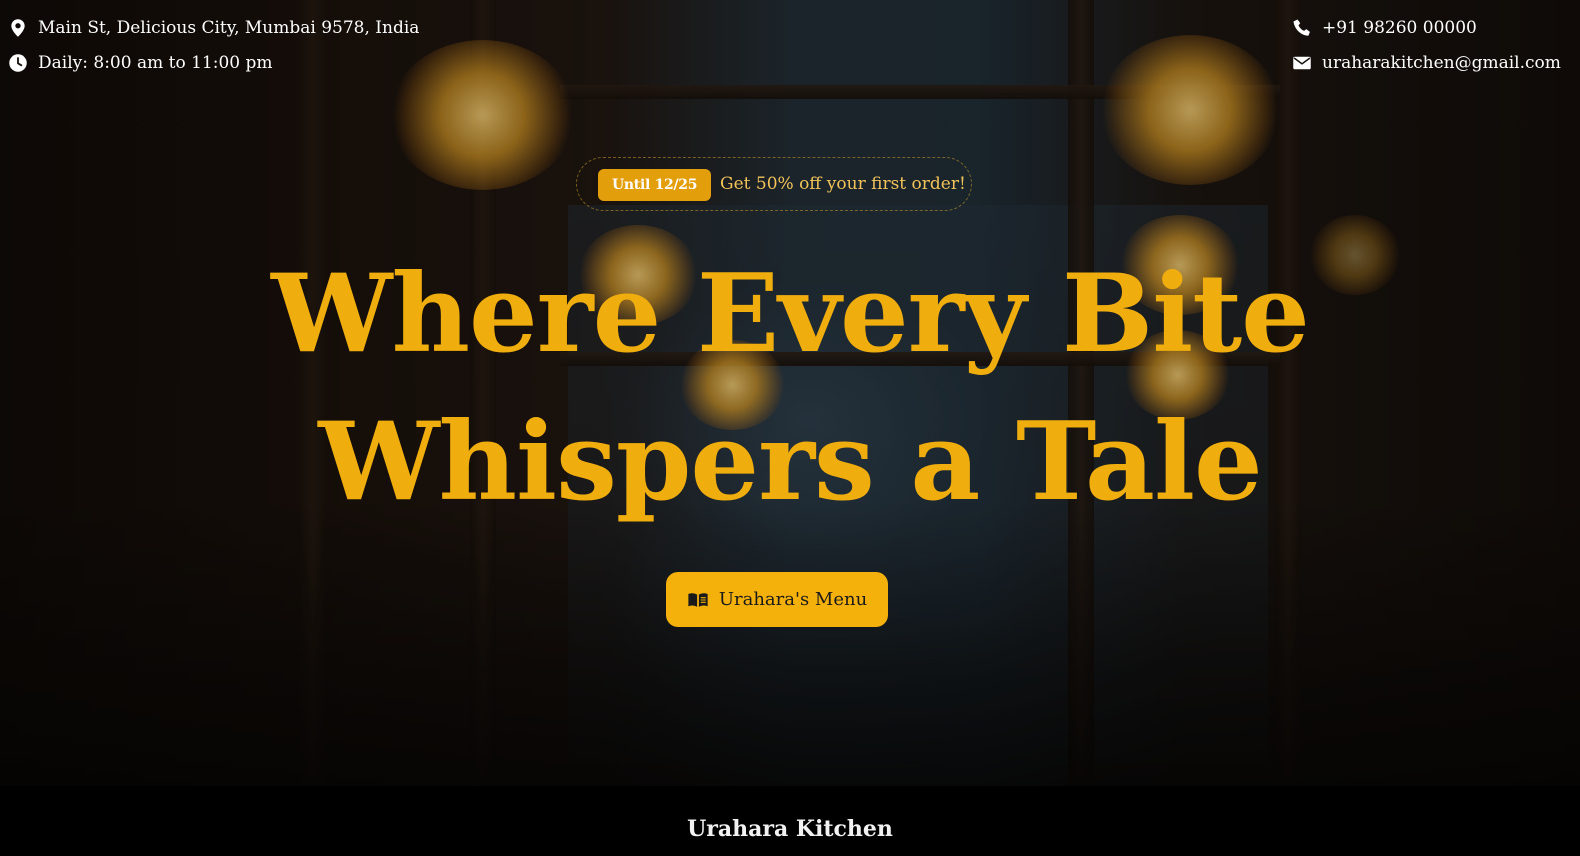 The height and width of the screenshot is (856, 1580). I want to click on location-pin-icon, so click(18, 28).